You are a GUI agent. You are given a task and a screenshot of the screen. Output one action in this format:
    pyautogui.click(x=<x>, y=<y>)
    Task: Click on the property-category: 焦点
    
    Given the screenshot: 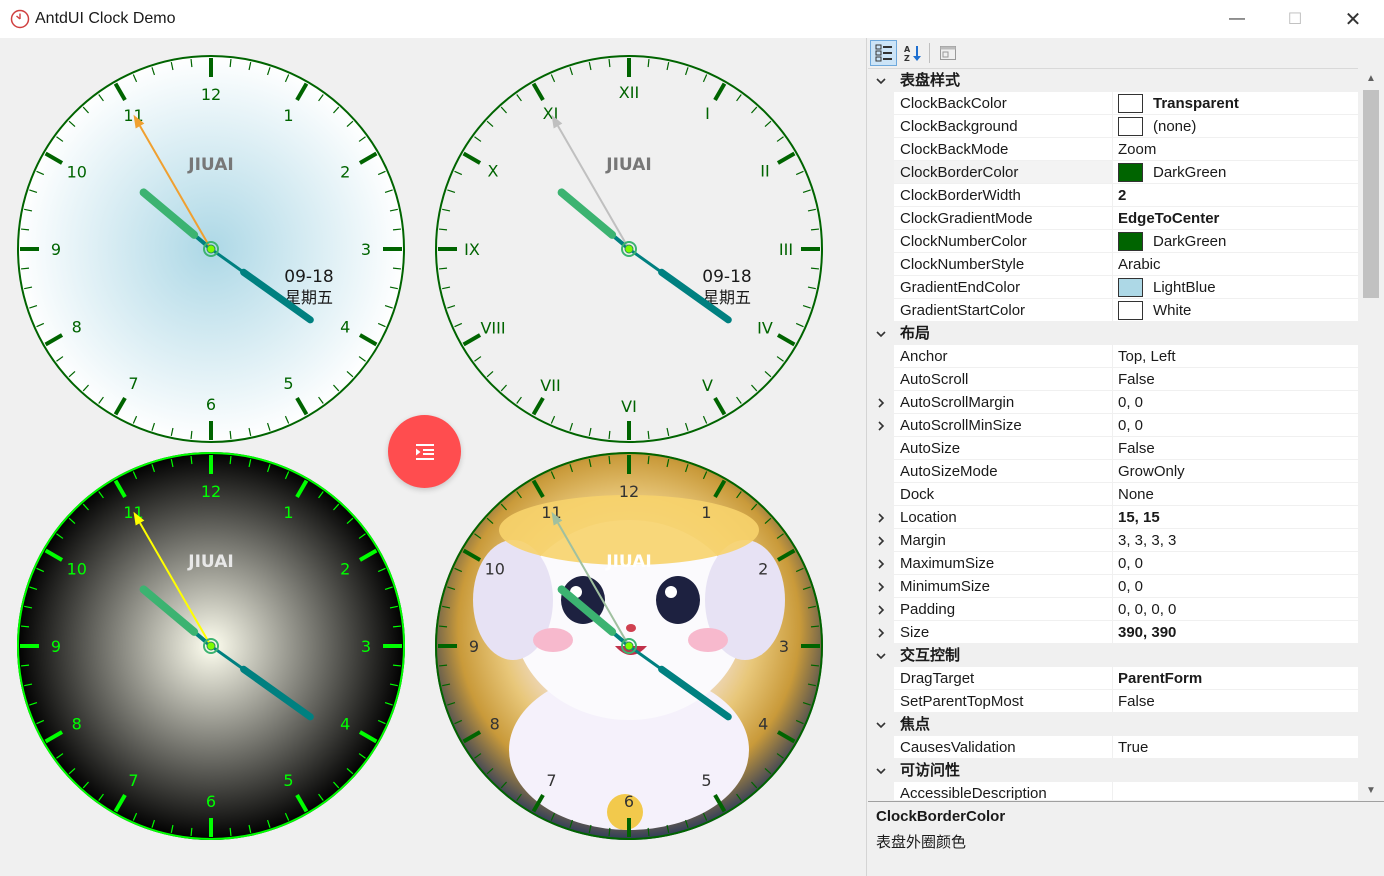 What is the action you would take?
    pyautogui.click(x=1113, y=724)
    